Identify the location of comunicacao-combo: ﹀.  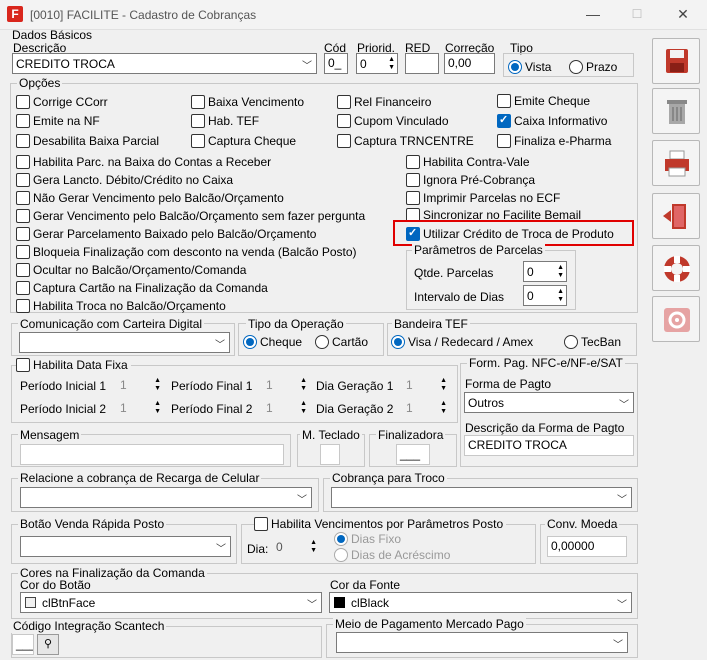
(124, 342).